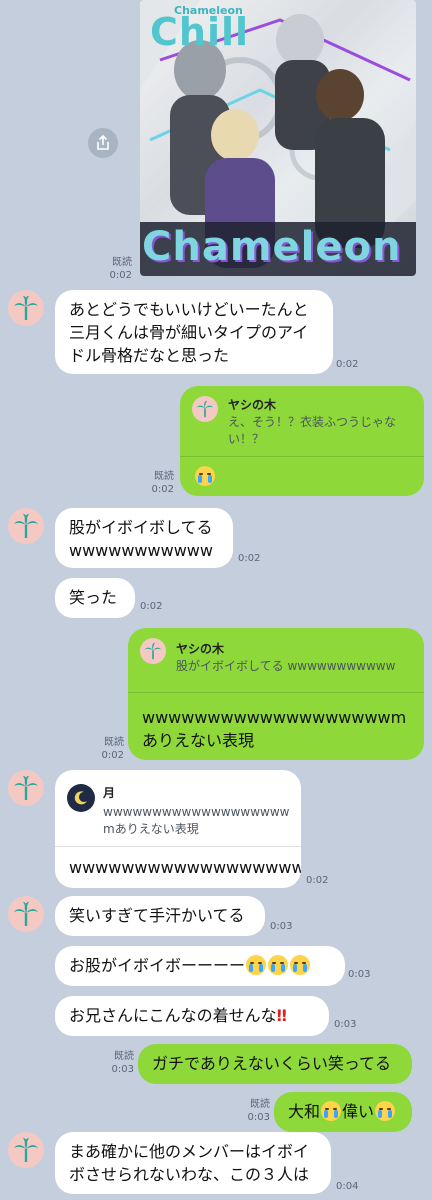 This screenshot has width=432, height=1200. I want to click on message-bubble: 笑った, so click(95, 598).